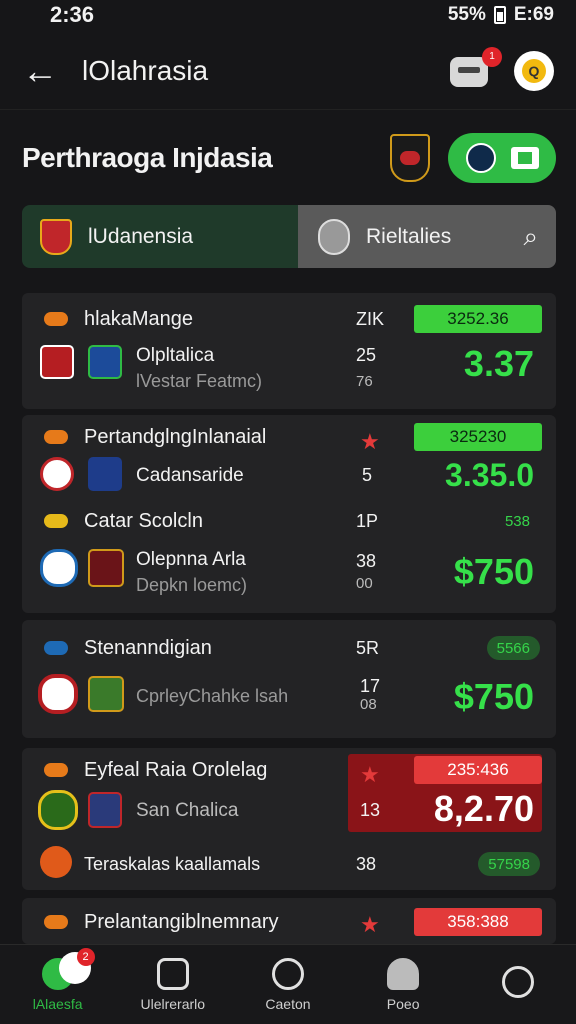  Describe the element at coordinates (403, 973) in the screenshot. I see `user-icon` at that location.